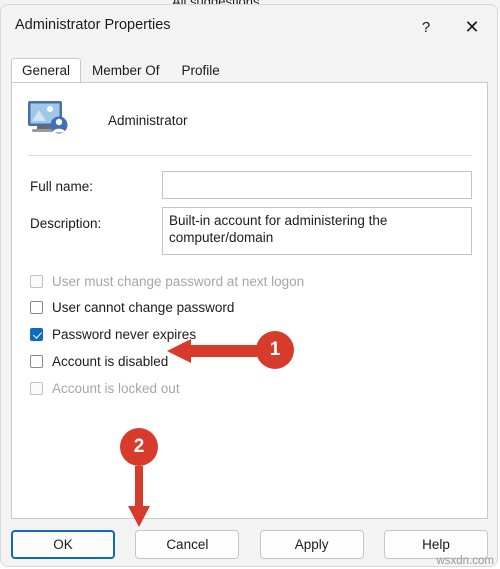 The width and height of the screenshot is (500, 569). I want to click on full-name-input, so click(317, 185).